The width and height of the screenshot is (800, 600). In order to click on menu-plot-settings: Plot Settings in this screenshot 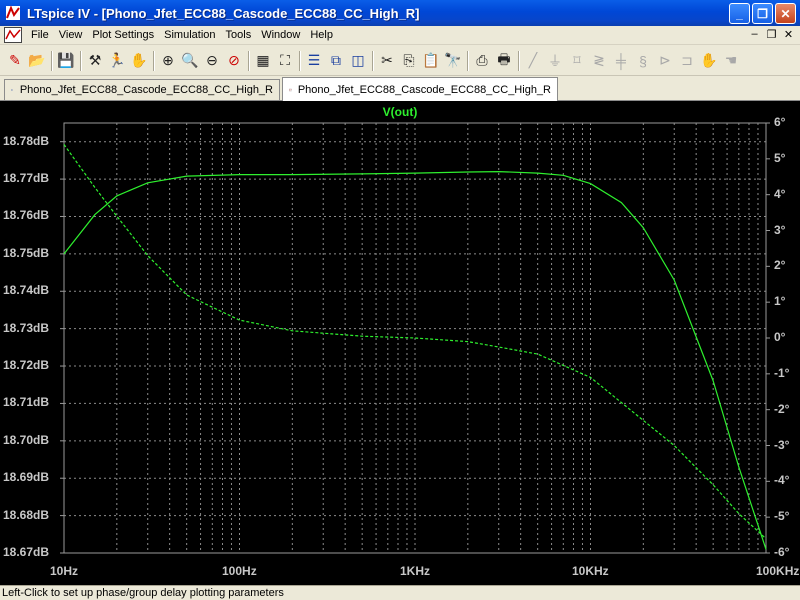, I will do `click(123, 35)`.